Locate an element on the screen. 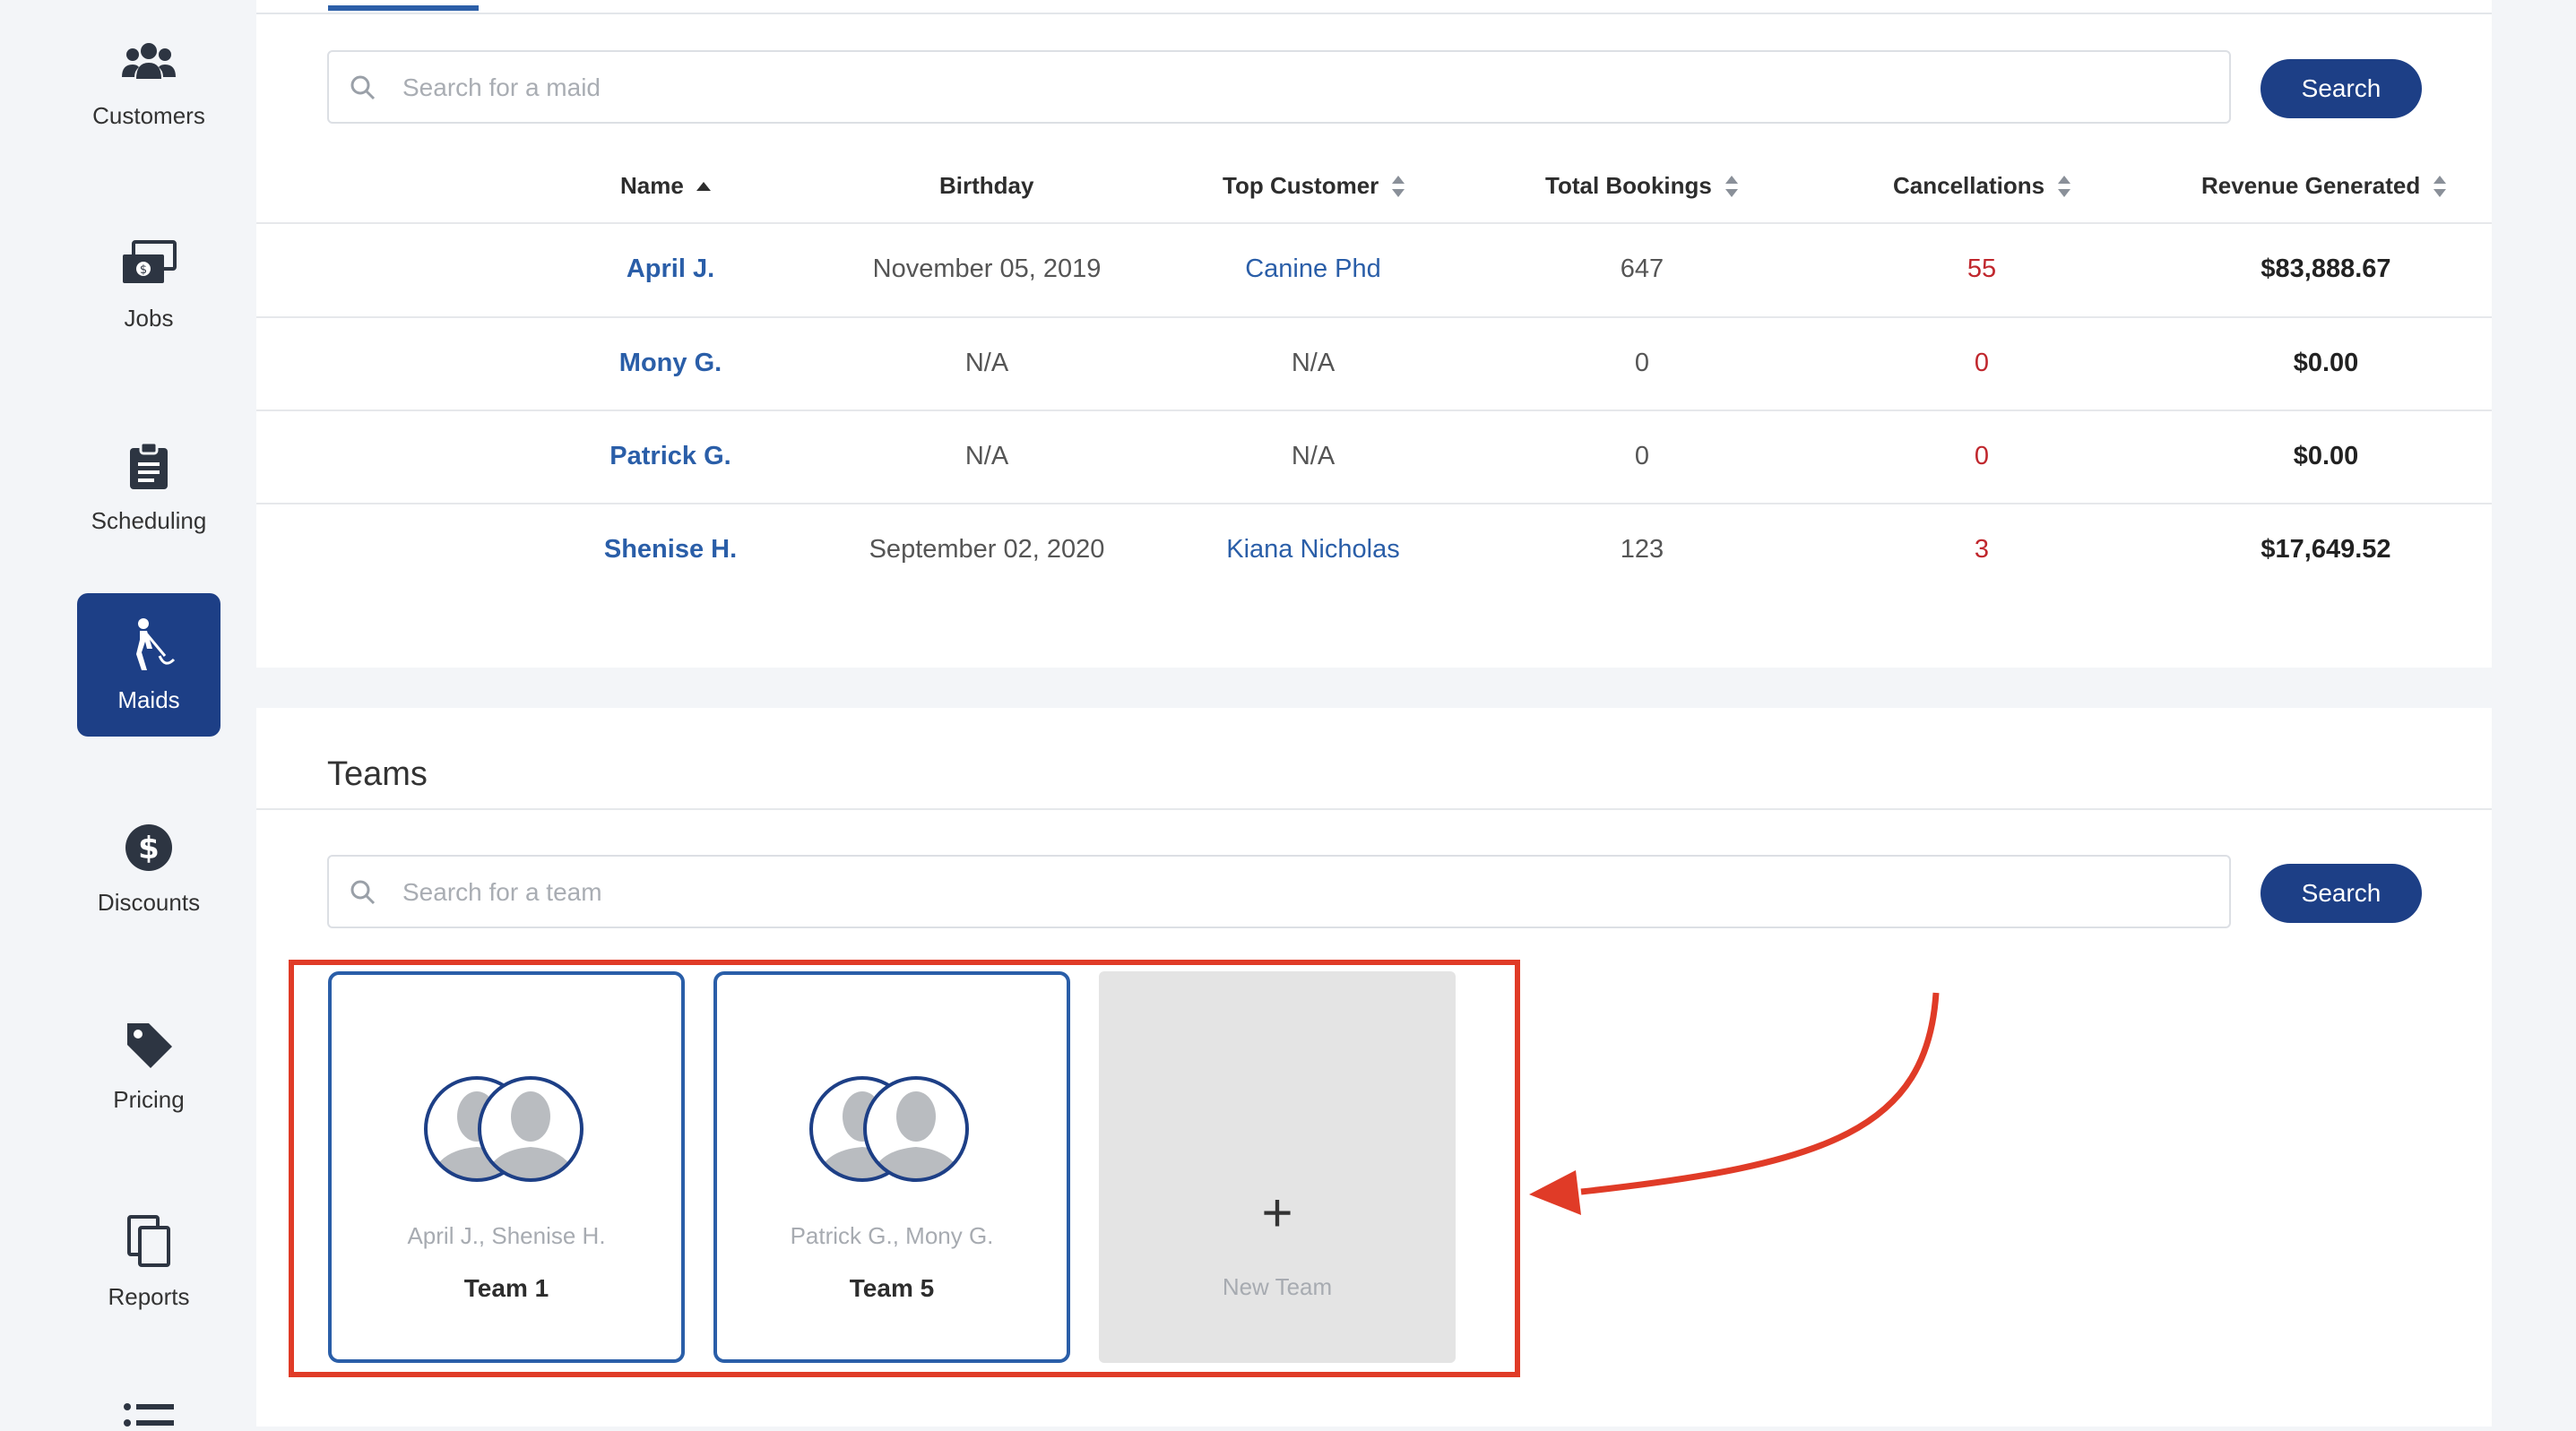 This screenshot has height=1431, width=2576. column-header-birthday: Birthday is located at coordinates (986, 186).